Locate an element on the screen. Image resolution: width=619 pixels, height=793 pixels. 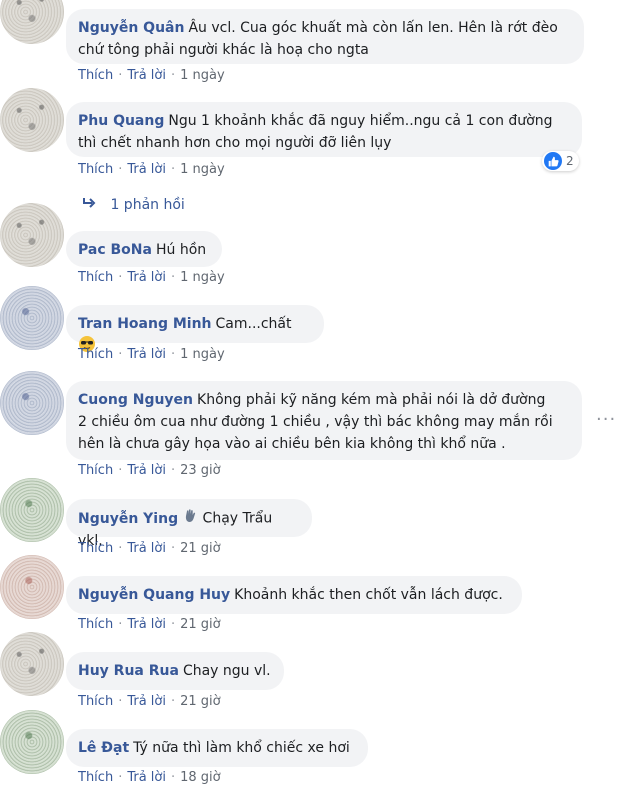
comment-actions: Thích · Trả lời · 18 giờ is located at coordinates (149, 777).